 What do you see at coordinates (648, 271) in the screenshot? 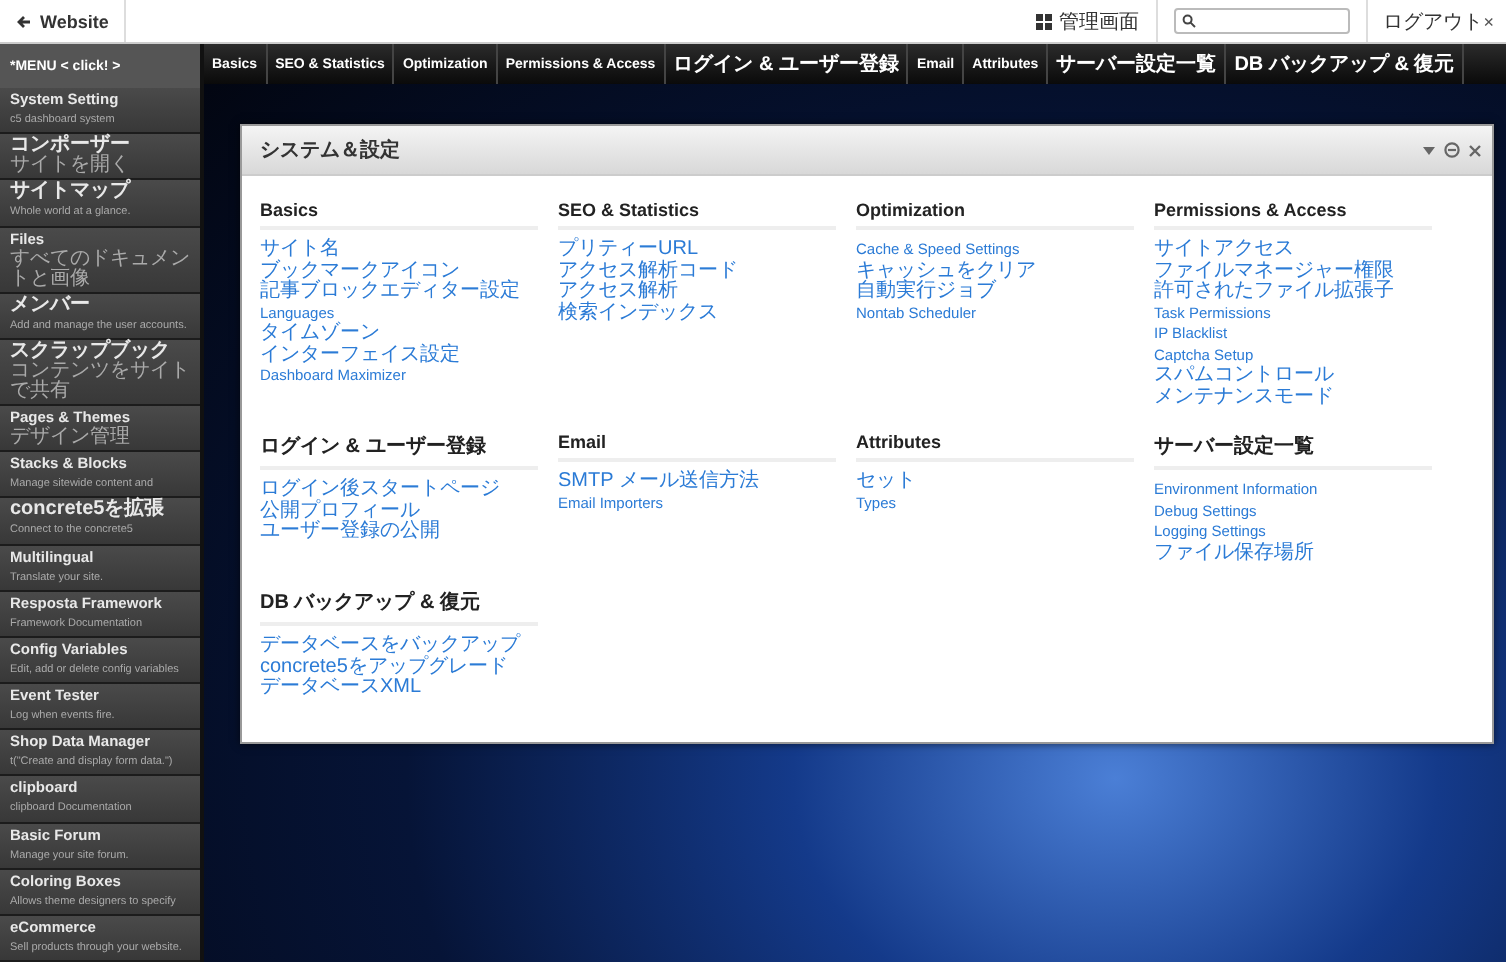
I see `settings-link: アクセス解析コード` at bounding box center [648, 271].